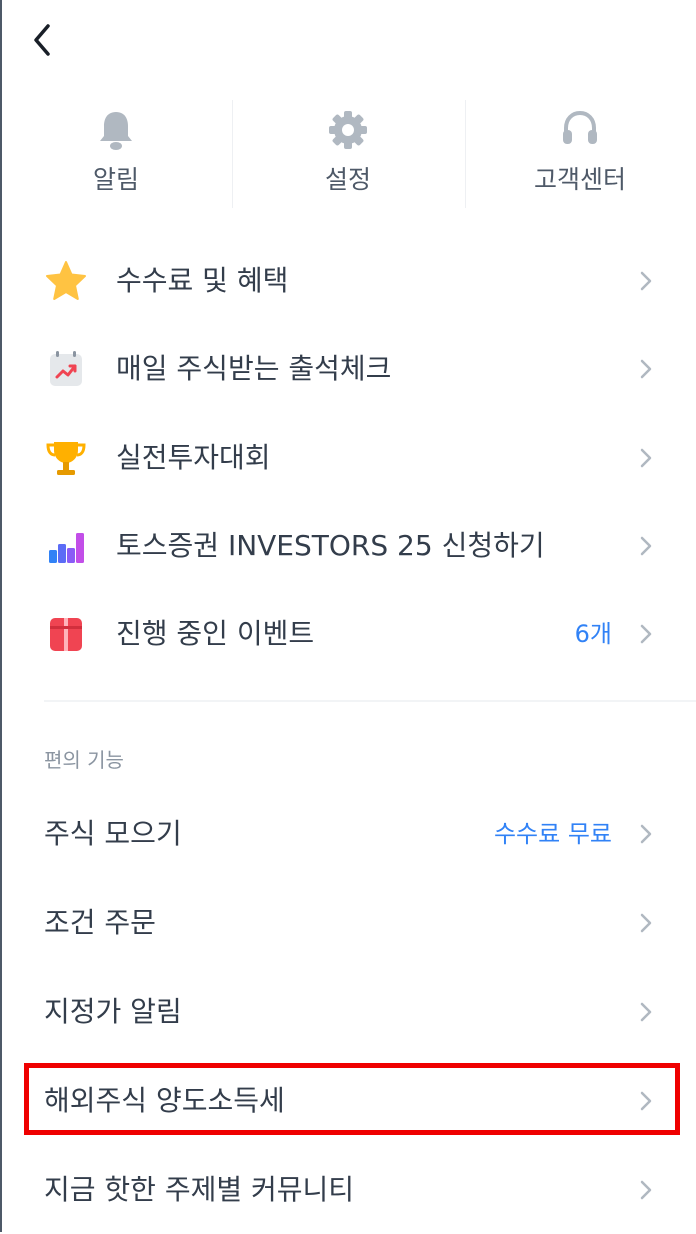 The width and height of the screenshot is (696, 1234). I want to click on menu-item-label: 지금 핫한 주제별 커뮤니티, so click(199, 1189).